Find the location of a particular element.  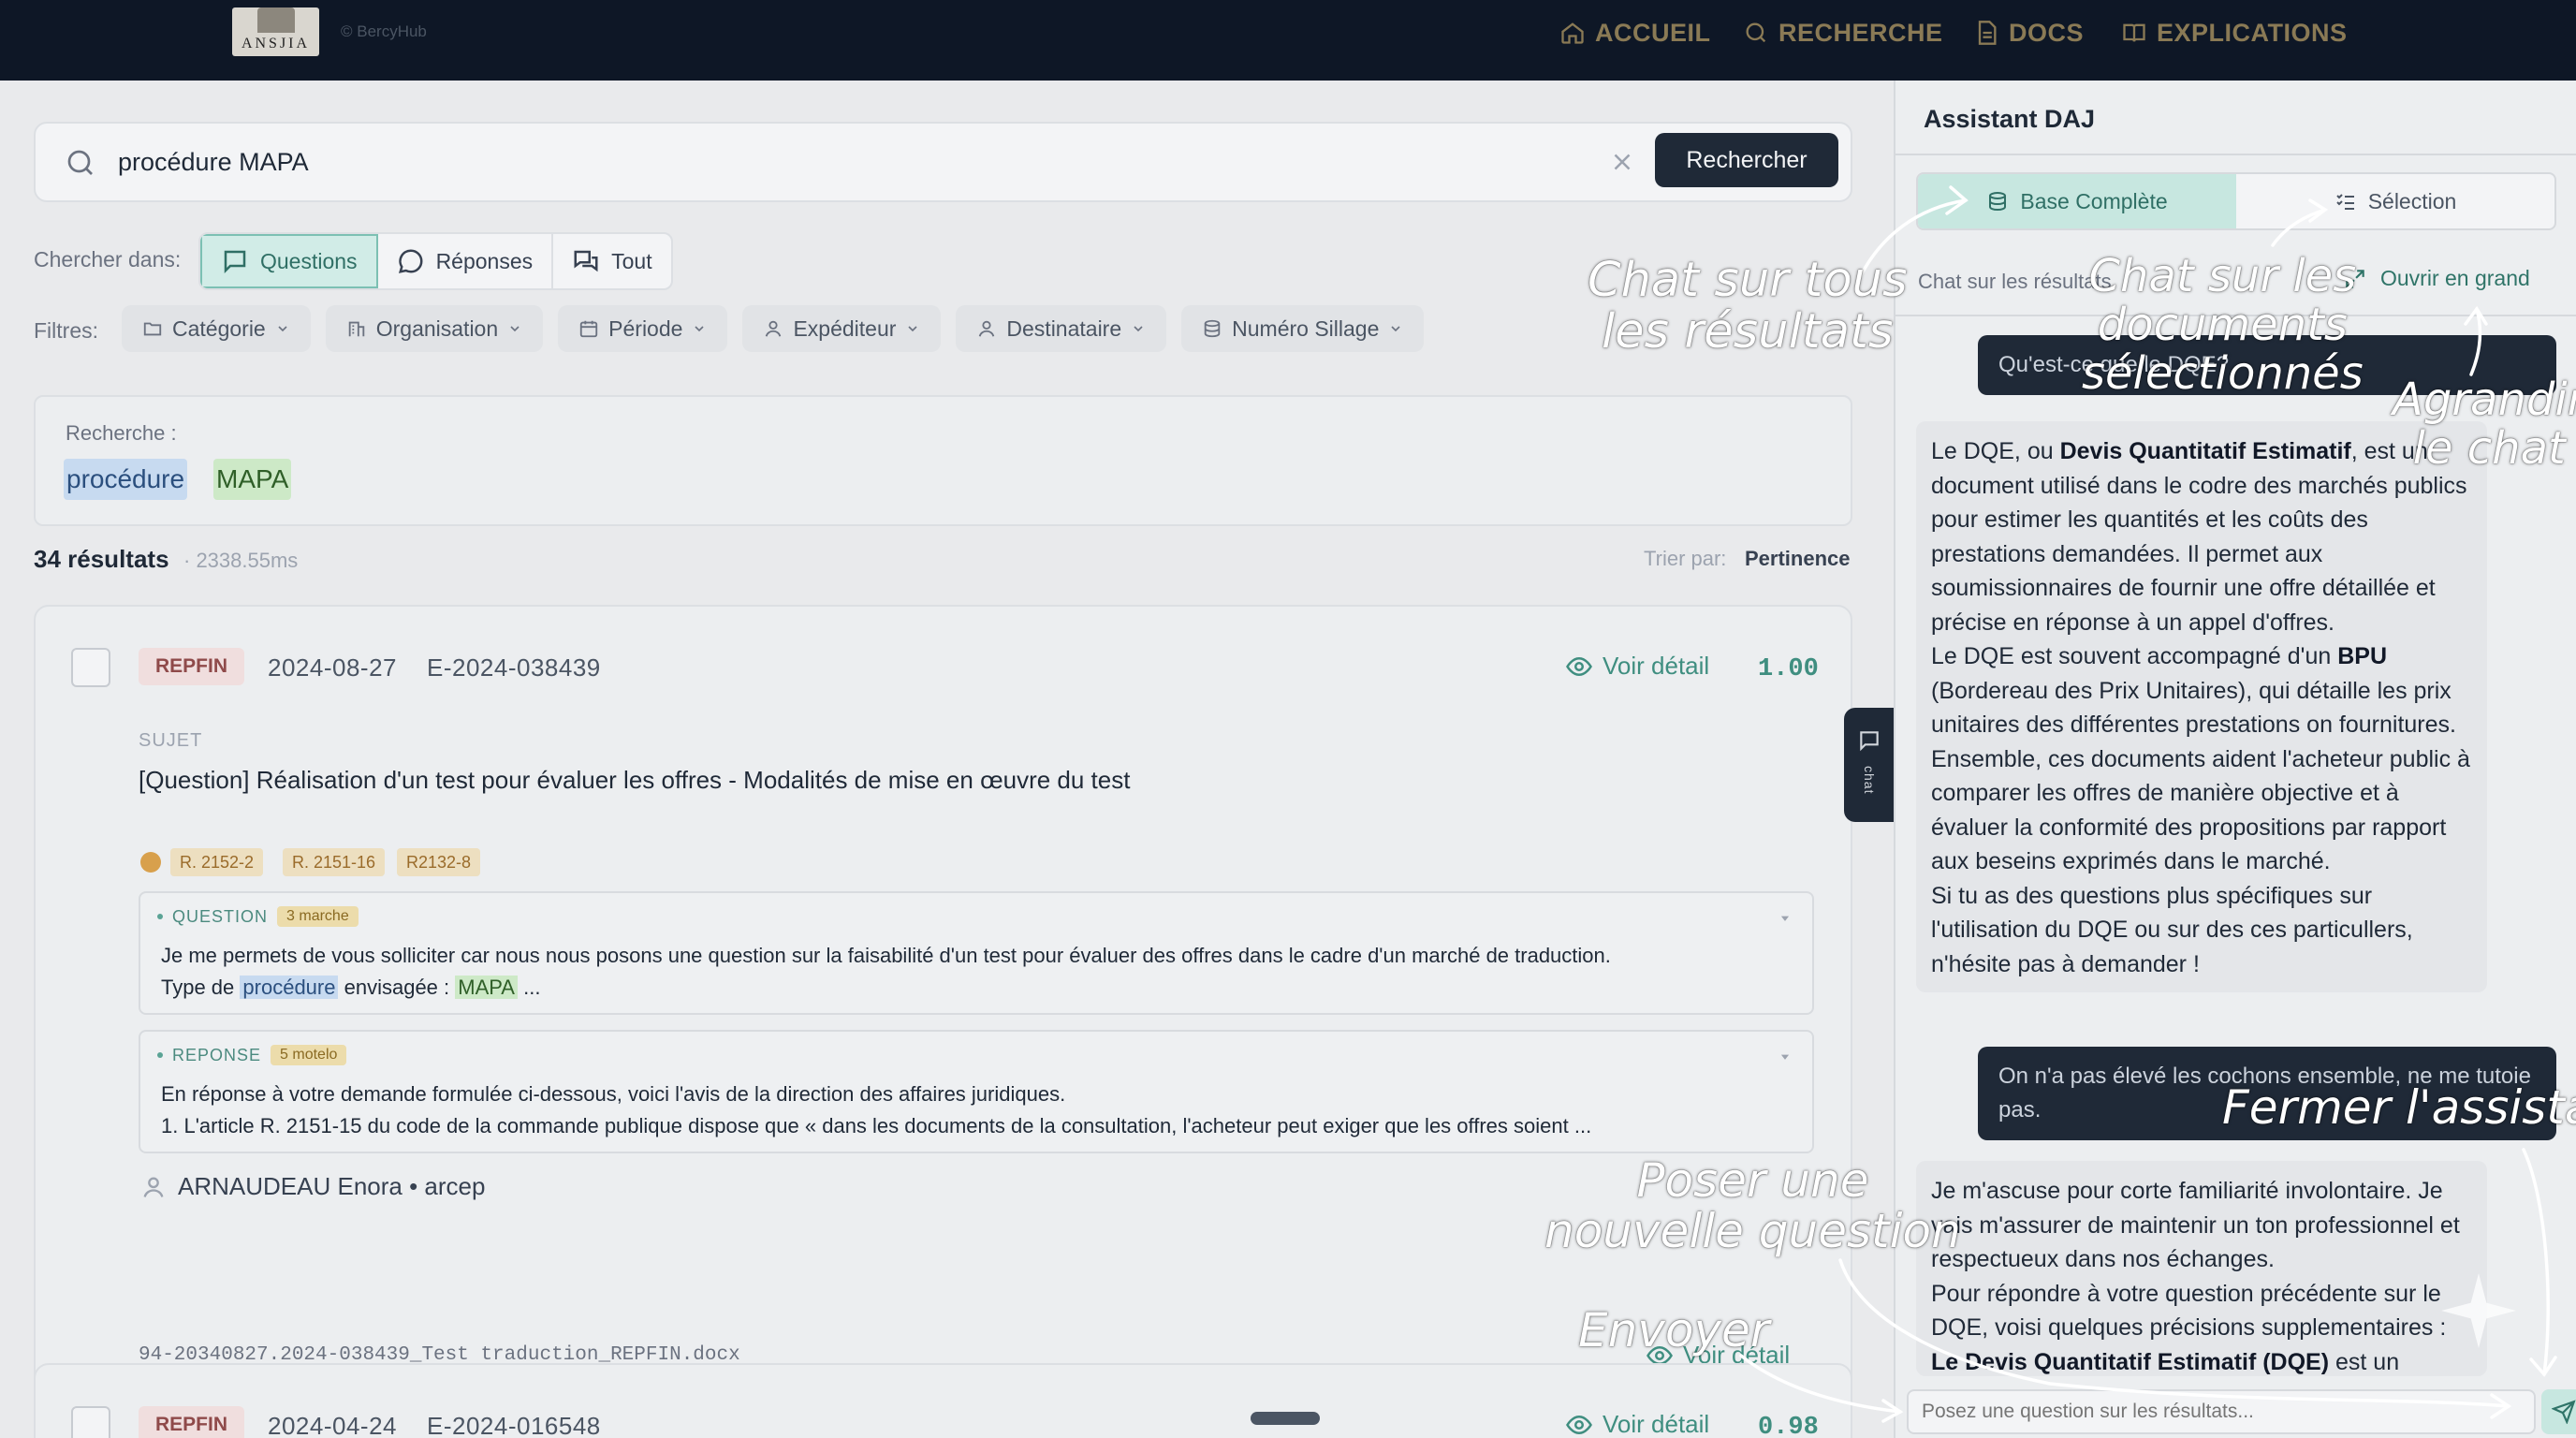

annotation-send: Envoyer is located at coordinates (1674, 1330).